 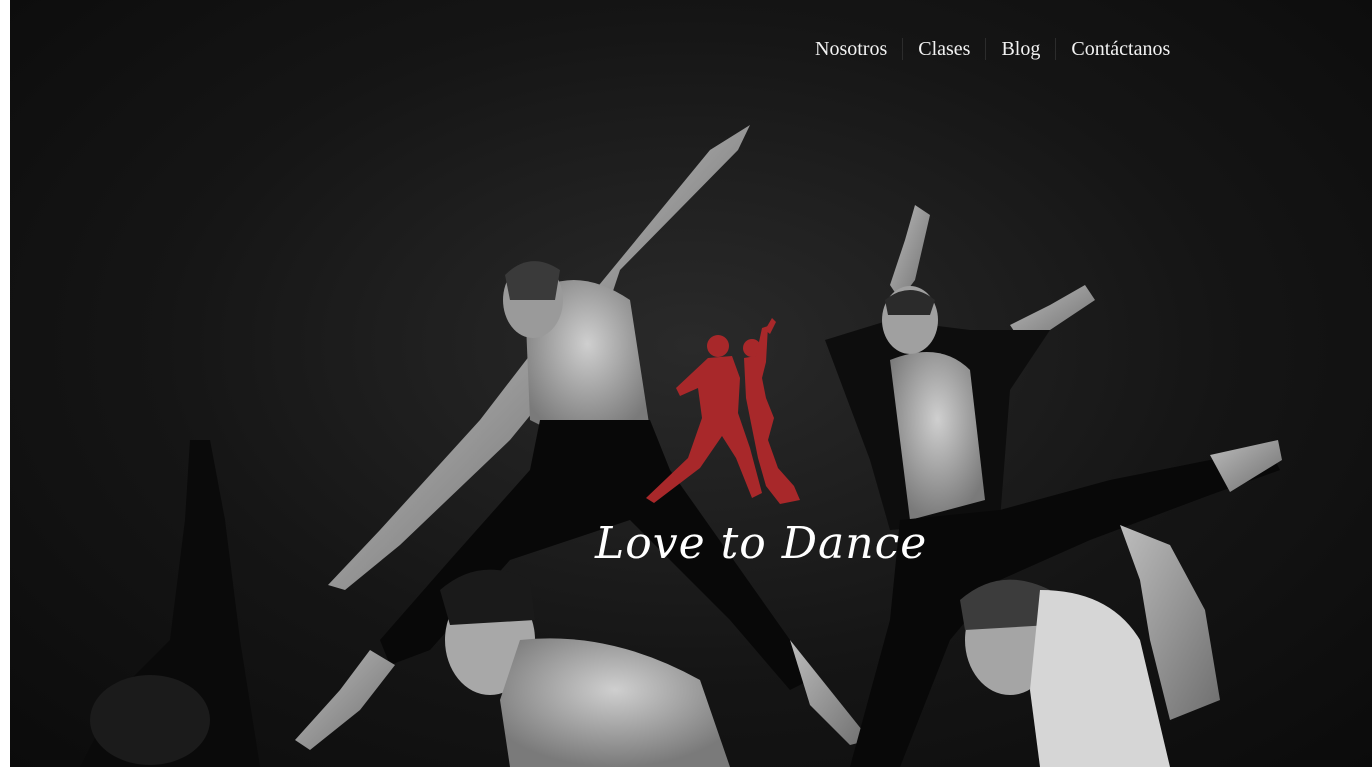 I want to click on dancing-couple-icon, so click(x=723, y=411).